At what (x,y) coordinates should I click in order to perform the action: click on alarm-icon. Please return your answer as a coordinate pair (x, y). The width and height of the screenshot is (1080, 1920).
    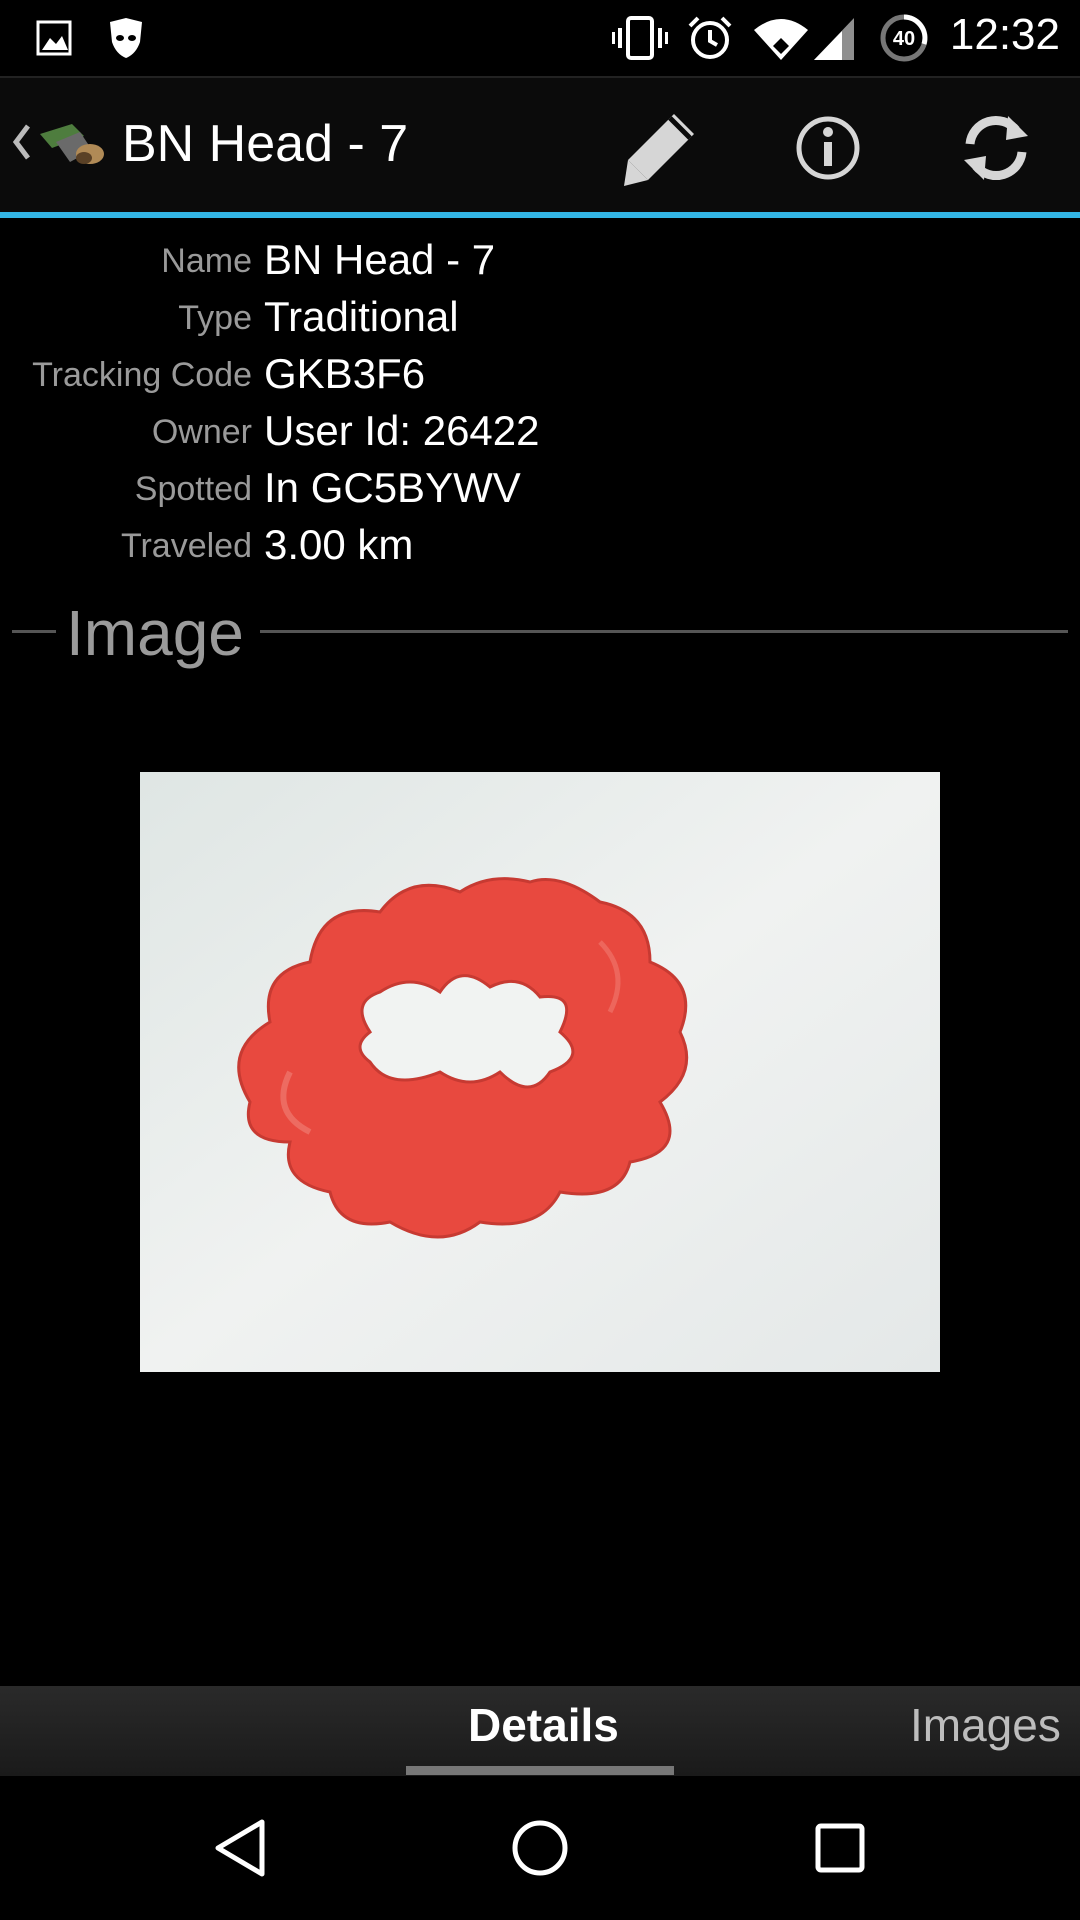
    Looking at the image, I should click on (710, 37).